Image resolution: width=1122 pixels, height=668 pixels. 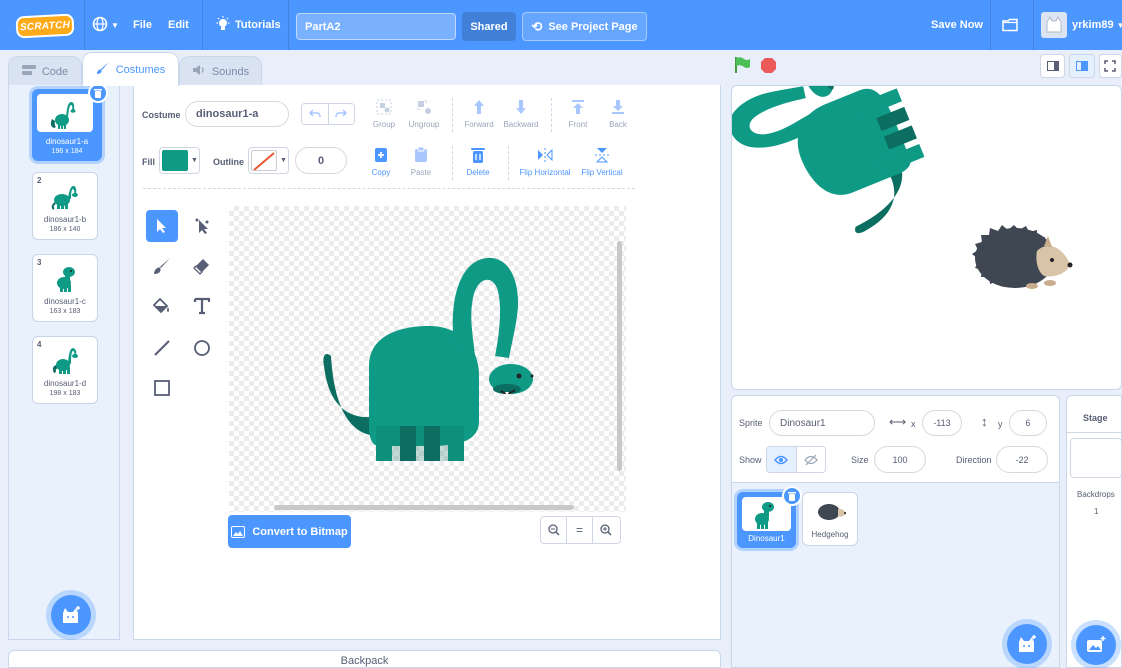 I want to click on select-tool, so click(x=162, y=226).